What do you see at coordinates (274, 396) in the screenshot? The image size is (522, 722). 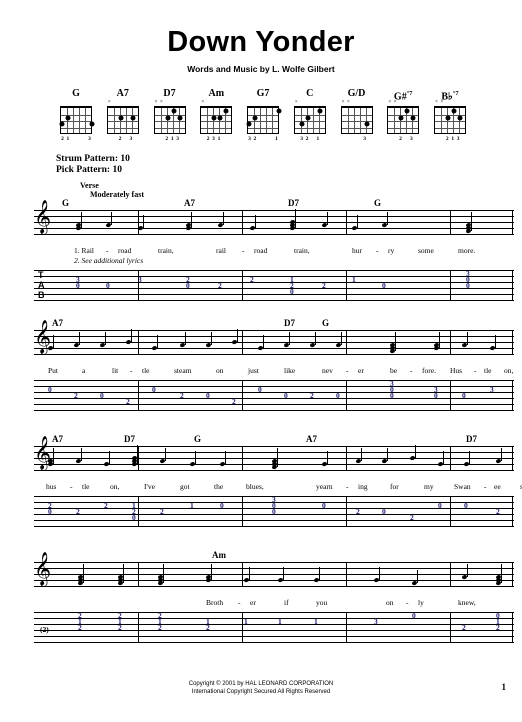 I see `tablature-staff: 0202020200203003003` at bounding box center [274, 396].